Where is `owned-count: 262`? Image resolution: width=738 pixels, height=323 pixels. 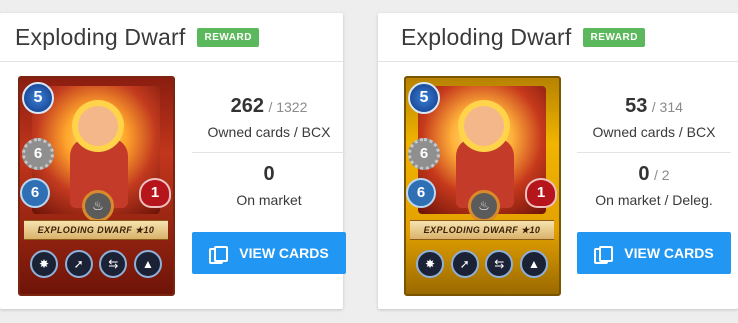 owned-count: 262 is located at coordinates (247, 106).